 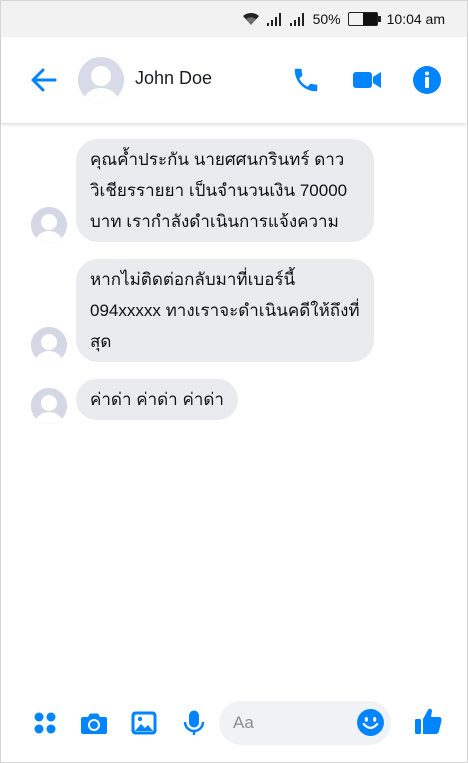 I want to click on message-bubble: ค่าด่า ค่าด่า ค่าด่า, so click(x=157, y=399).